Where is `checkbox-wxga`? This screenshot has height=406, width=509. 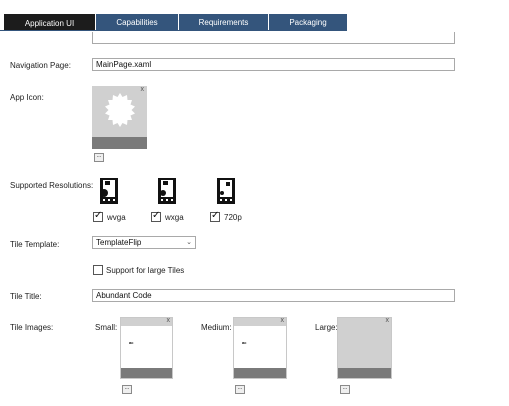 checkbox-wxga is located at coordinates (156, 216).